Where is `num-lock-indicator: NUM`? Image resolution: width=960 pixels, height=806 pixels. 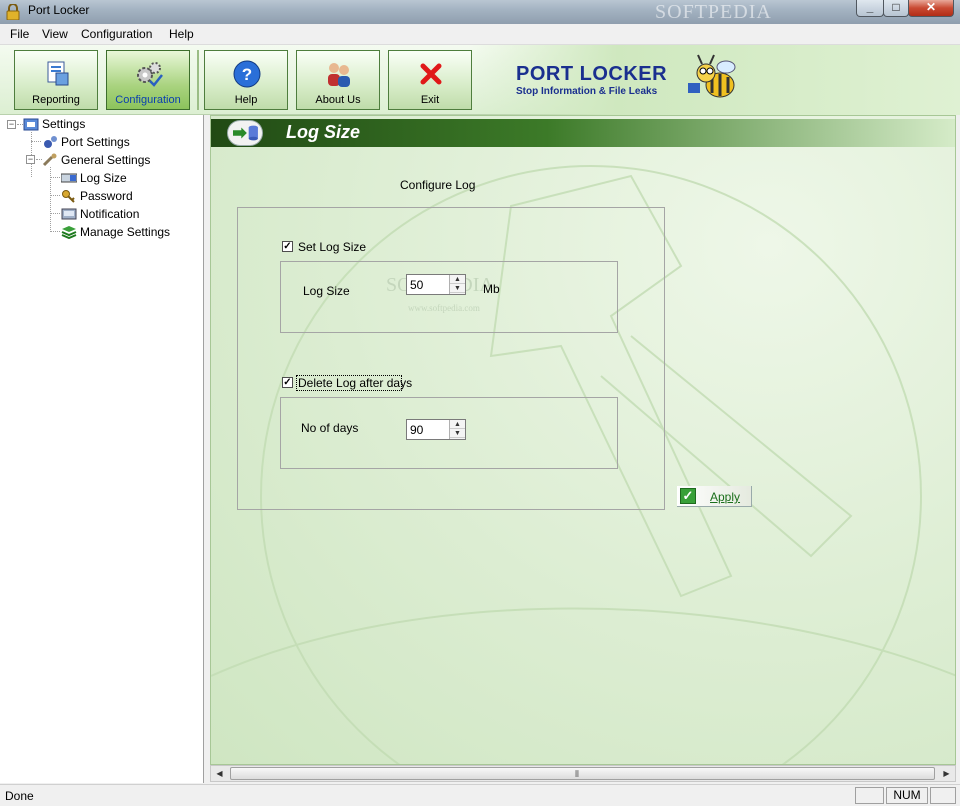
num-lock-indicator: NUM is located at coordinates (907, 795).